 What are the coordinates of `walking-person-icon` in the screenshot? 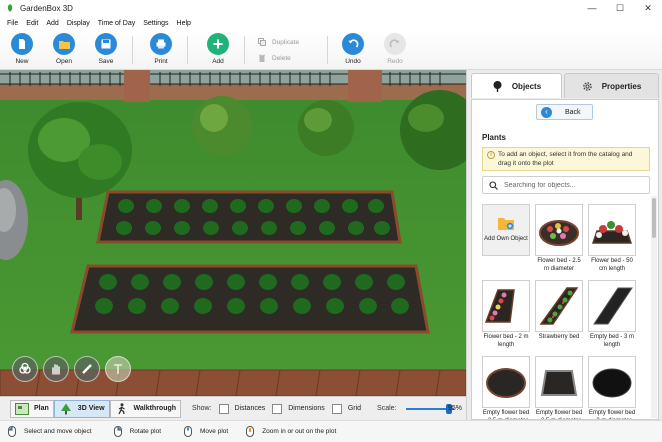 It's located at (122, 408).